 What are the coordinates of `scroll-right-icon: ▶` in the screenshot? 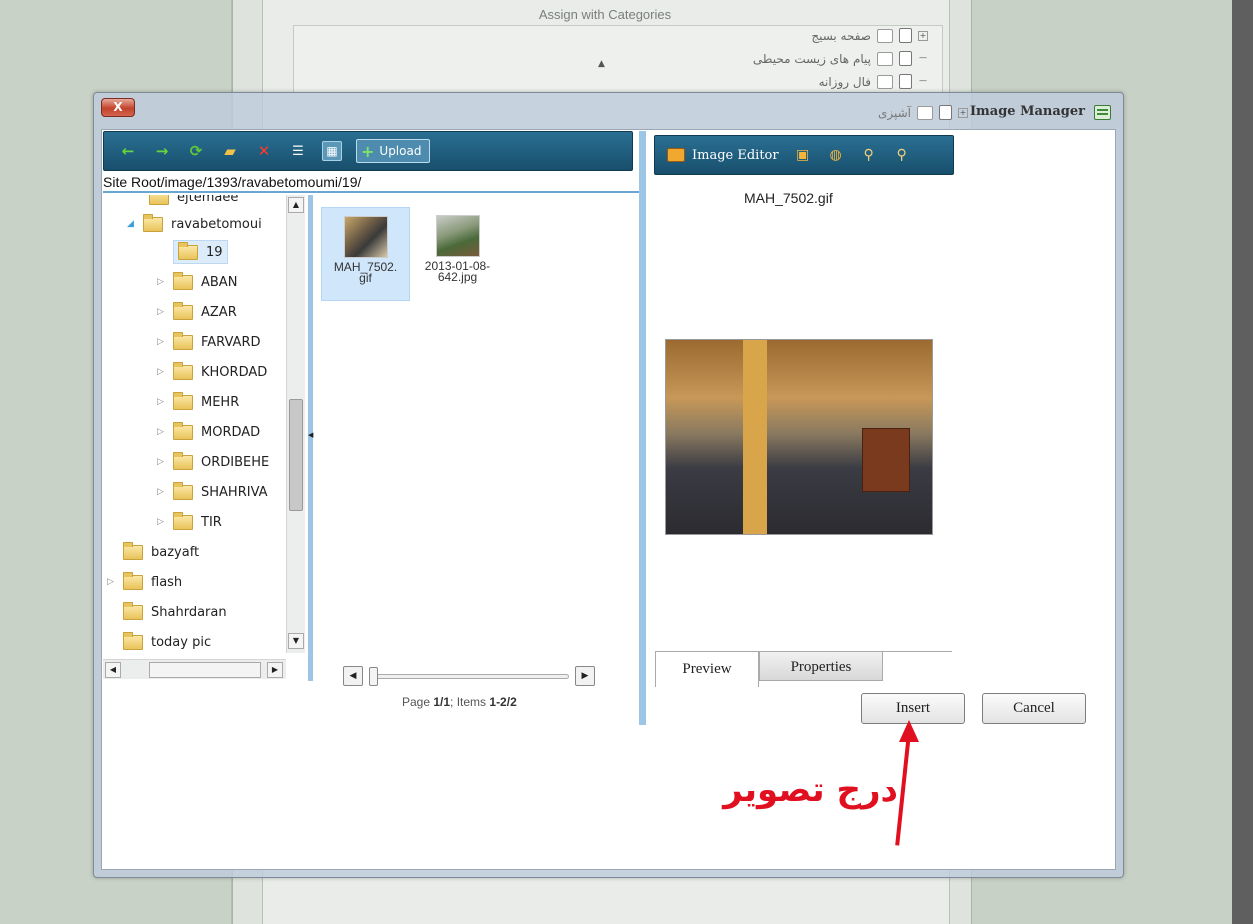 It's located at (275, 670).